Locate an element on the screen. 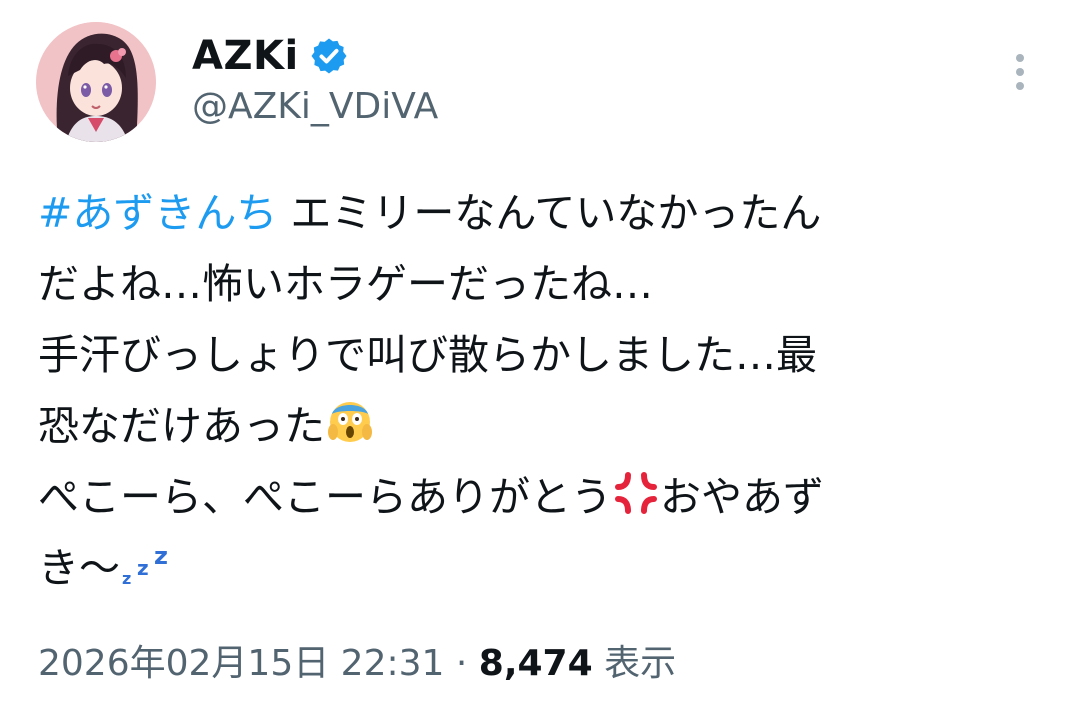  tweet-line5-rest: おやあず is located at coordinates (742, 497).